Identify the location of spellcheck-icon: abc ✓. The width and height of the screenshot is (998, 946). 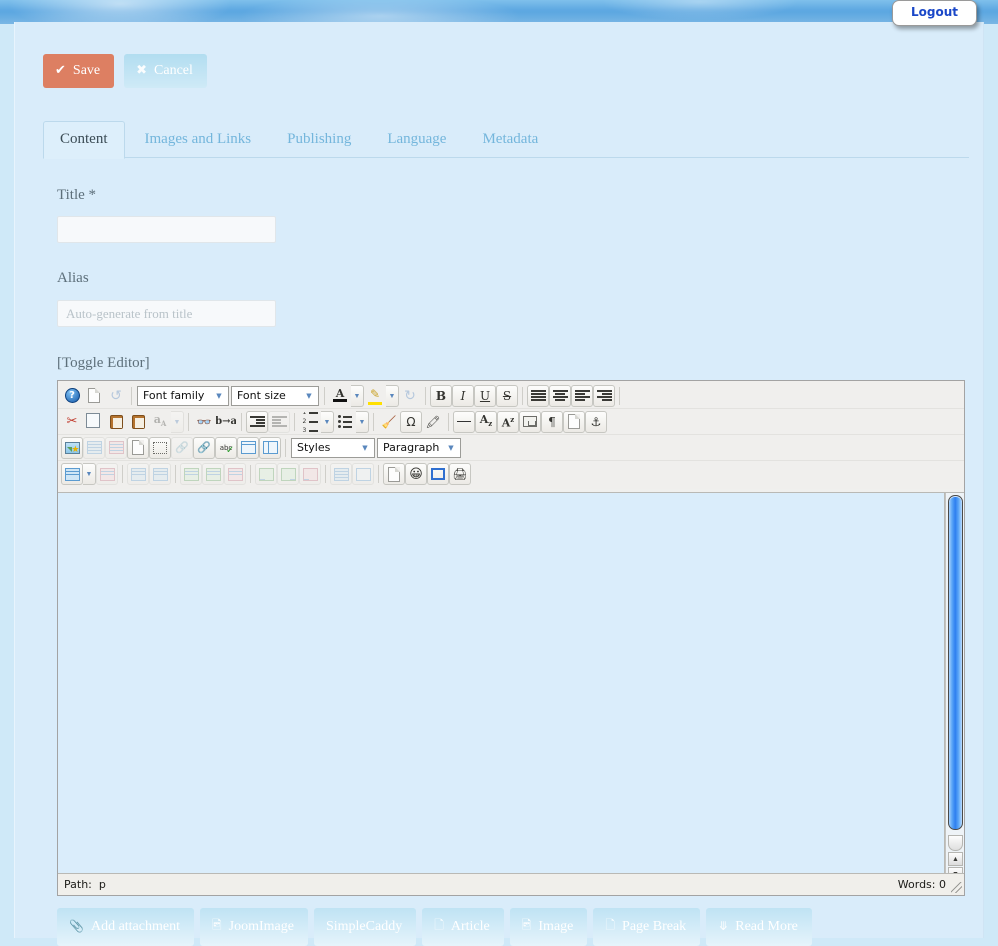
(226, 447).